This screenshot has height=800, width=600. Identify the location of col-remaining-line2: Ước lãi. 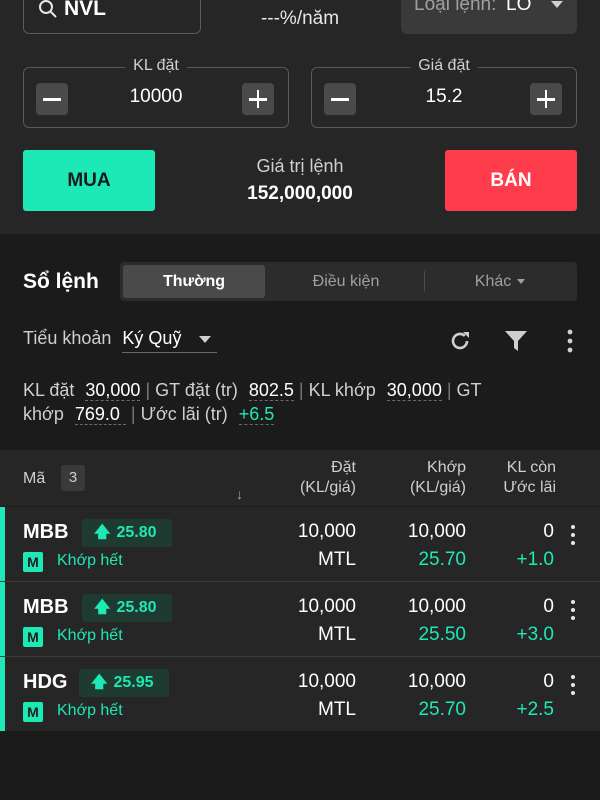
(529, 487).